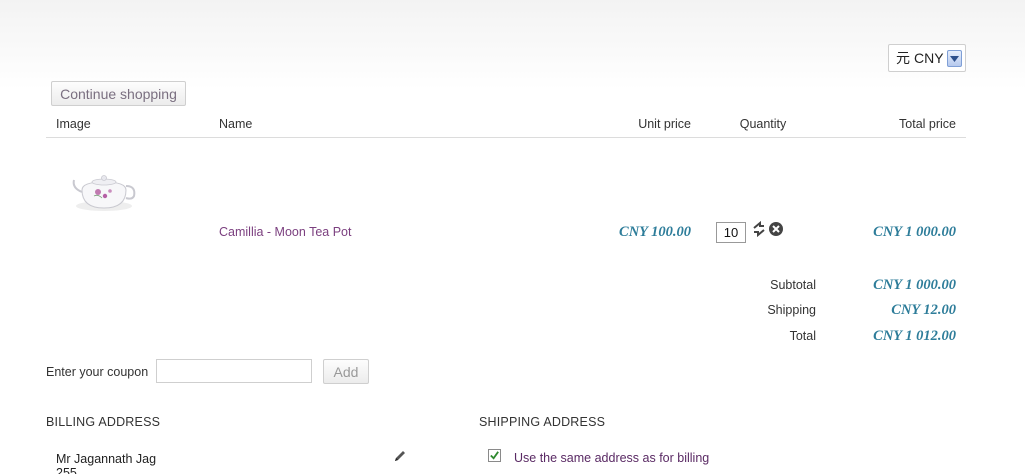 Image resolution: width=1025 pixels, height=474 pixels. What do you see at coordinates (763, 124) in the screenshot?
I see `header-quantity: Quantity` at bounding box center [763, 124].